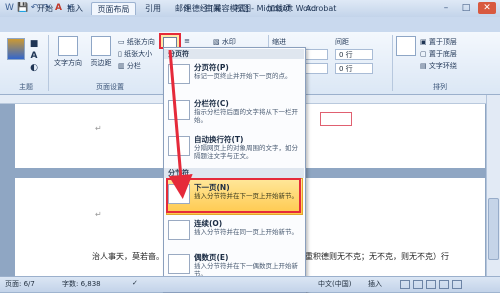 This screenshot has width=500, height=293. Describe the element at coordinates (354, 68) in the screenshot. I see `spacing-after-spinner: 0 行` at that location.